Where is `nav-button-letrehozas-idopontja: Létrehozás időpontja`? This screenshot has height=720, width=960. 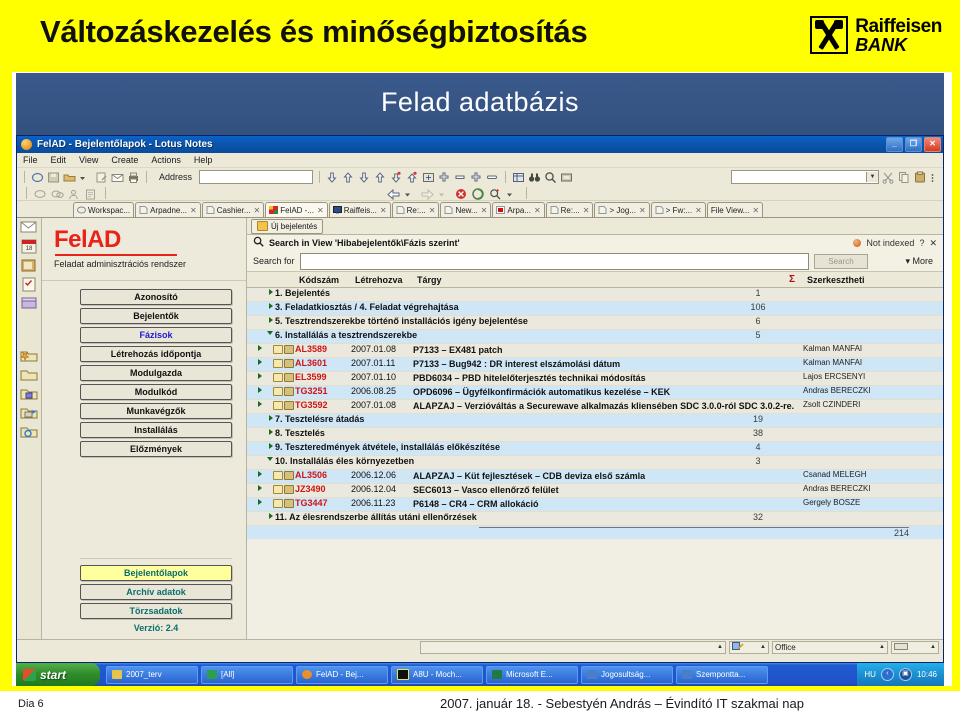 nav-button-letrehozas-idopontja: Létrehozás időpontja is located at coordinates (156, 354).